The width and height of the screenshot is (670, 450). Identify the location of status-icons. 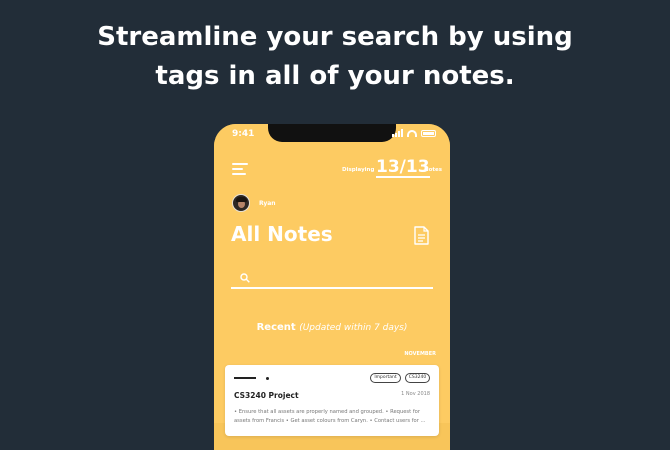
(414, 133).